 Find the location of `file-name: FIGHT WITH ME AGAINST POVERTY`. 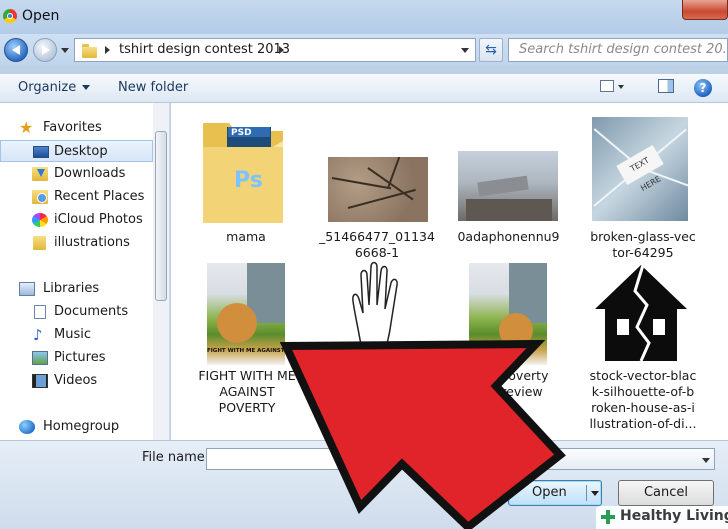

file-name: FIGHT WITH ME AGAINST POVERTY is located at coordinates (247, 392).